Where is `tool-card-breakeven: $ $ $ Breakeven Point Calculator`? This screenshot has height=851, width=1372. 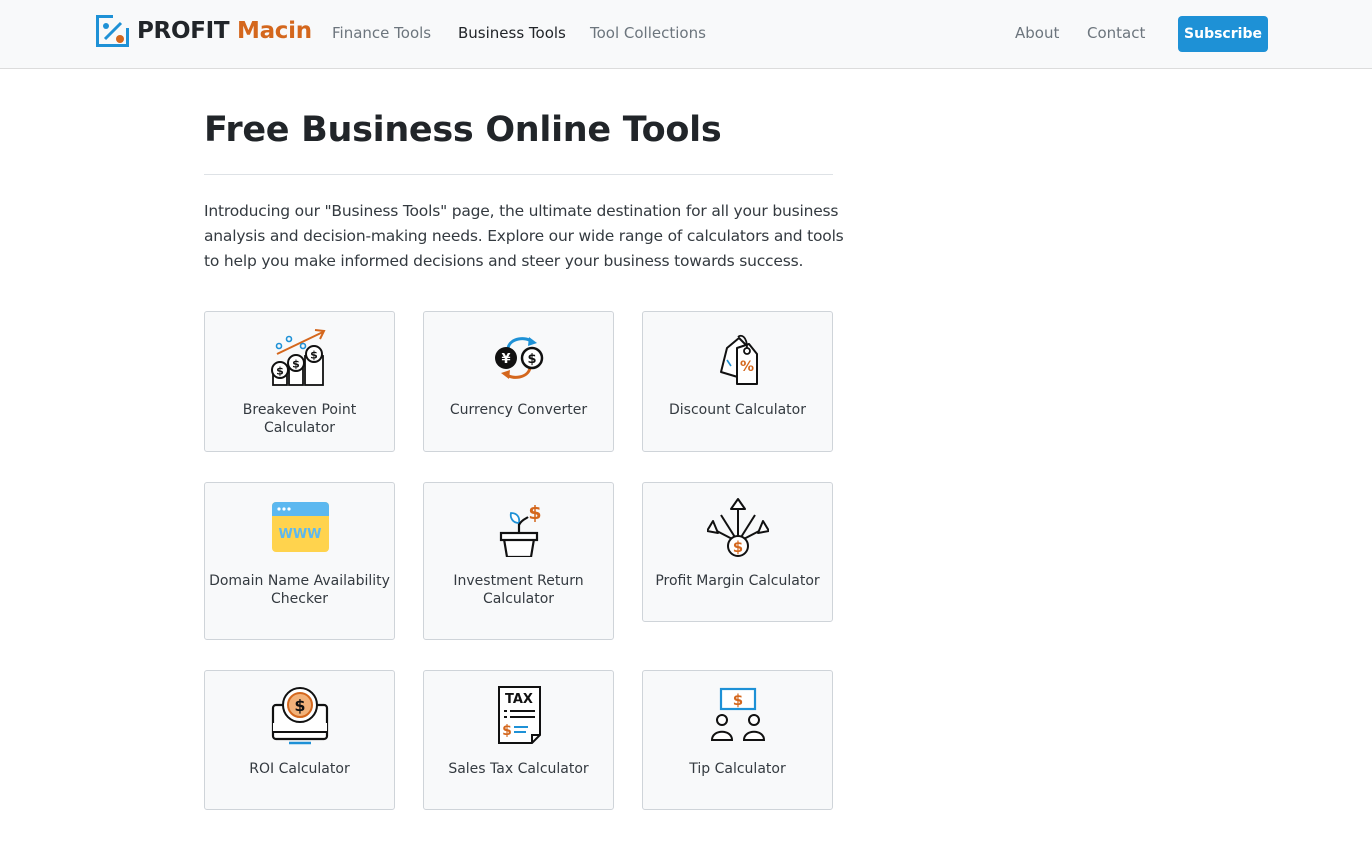 tool-card-breakeven: $ $ $ Breakeven Point Calculator is located at coordinates (299, 381).